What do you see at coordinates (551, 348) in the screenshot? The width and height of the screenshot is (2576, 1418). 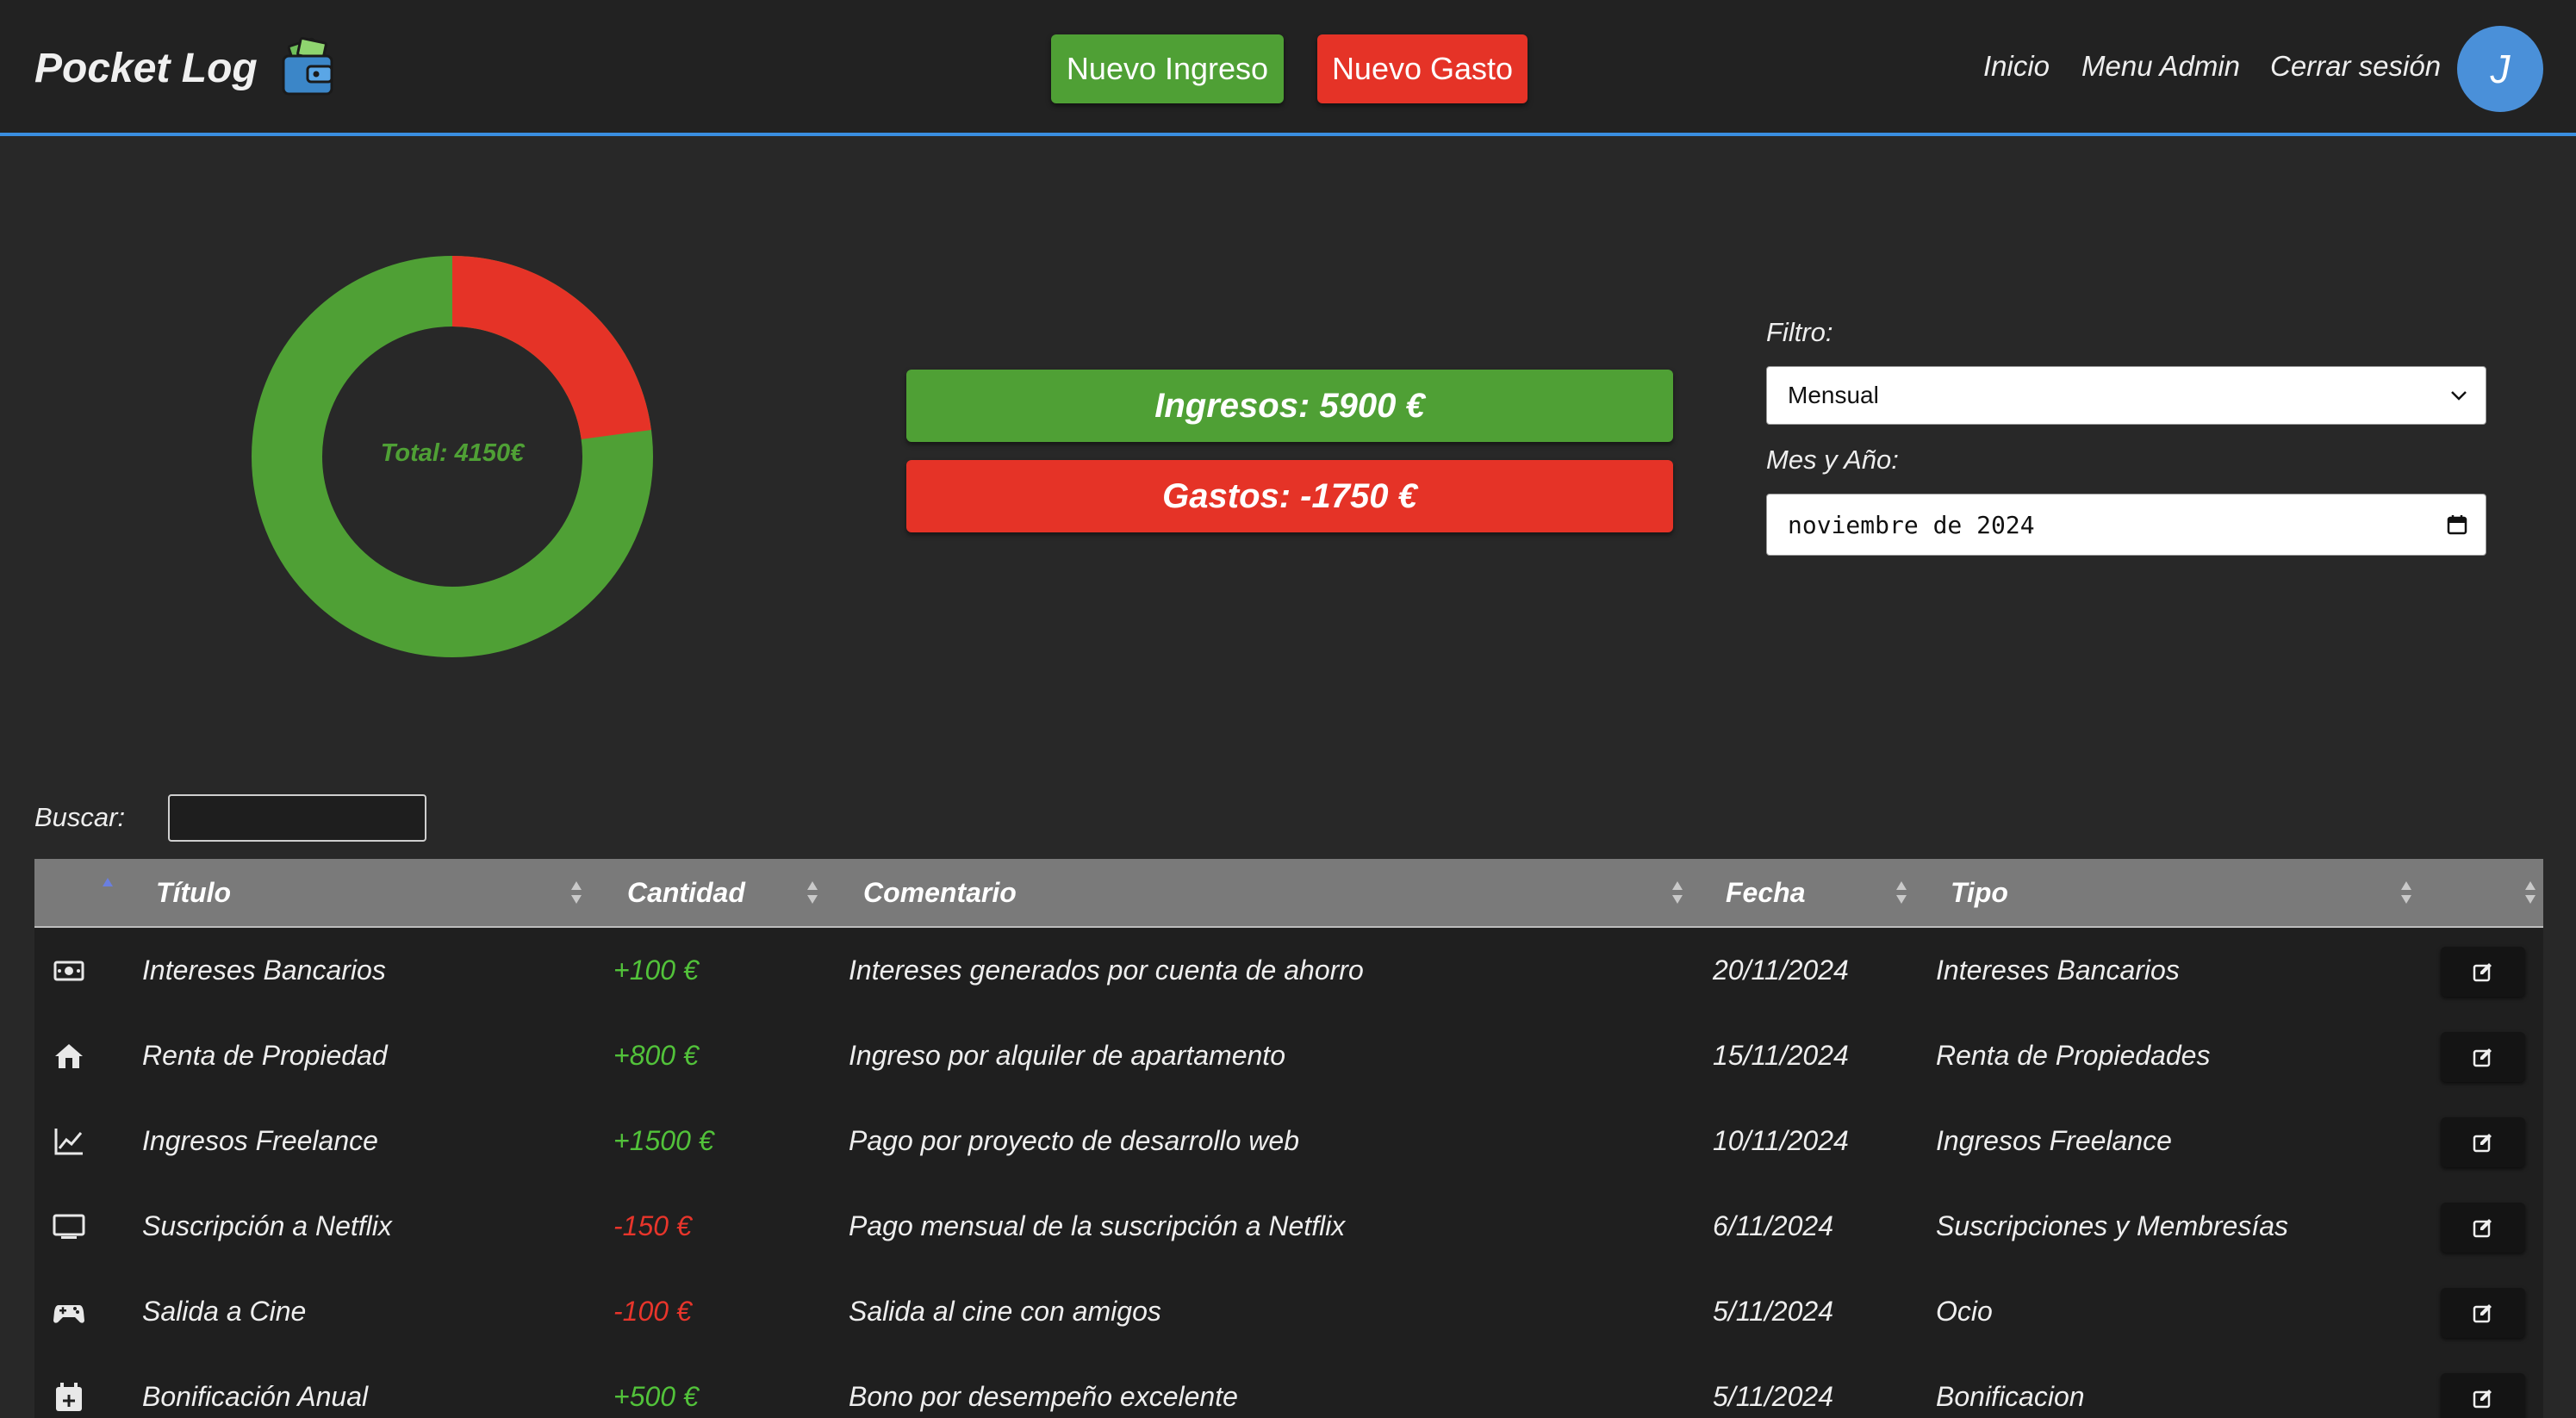 I see `donut-expense-segment` at bounding box center [551, 348].